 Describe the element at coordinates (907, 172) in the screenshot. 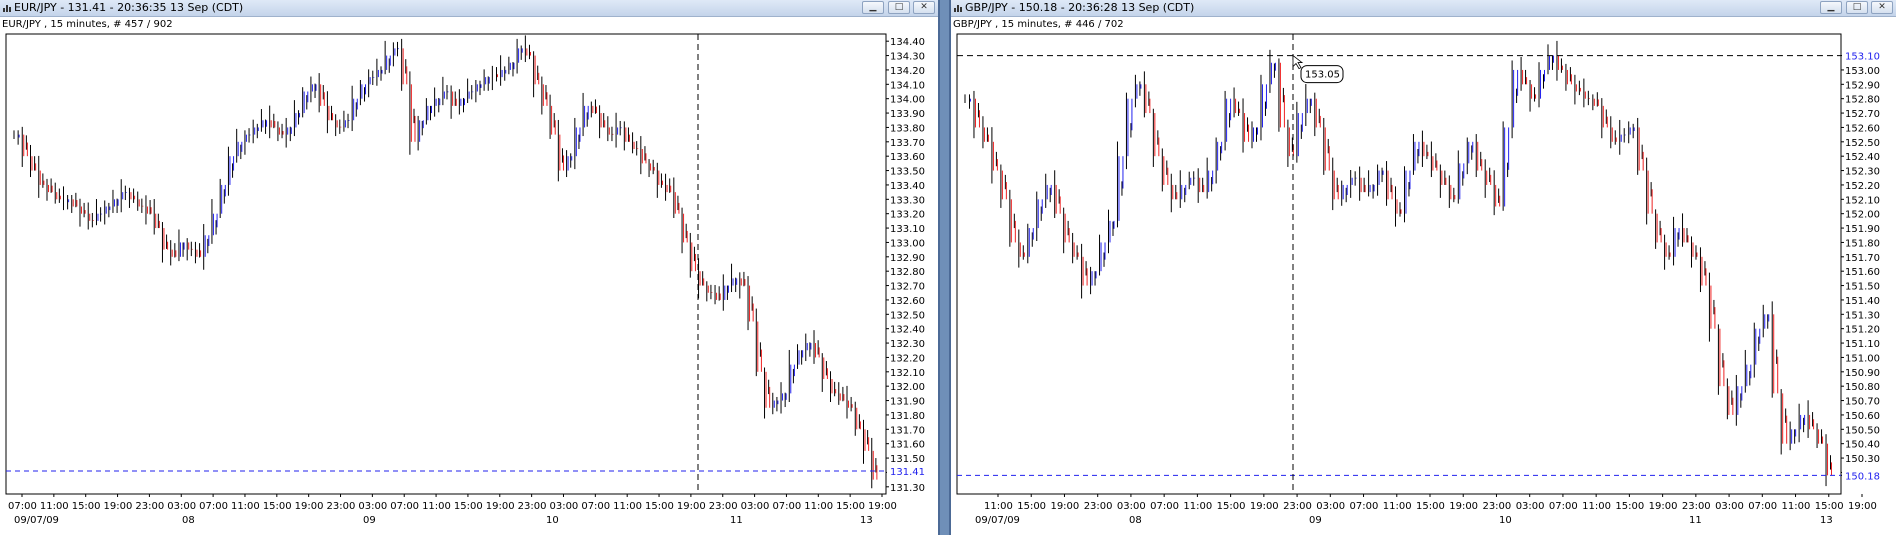

I see `price-tick-label: 133.50` at that location.